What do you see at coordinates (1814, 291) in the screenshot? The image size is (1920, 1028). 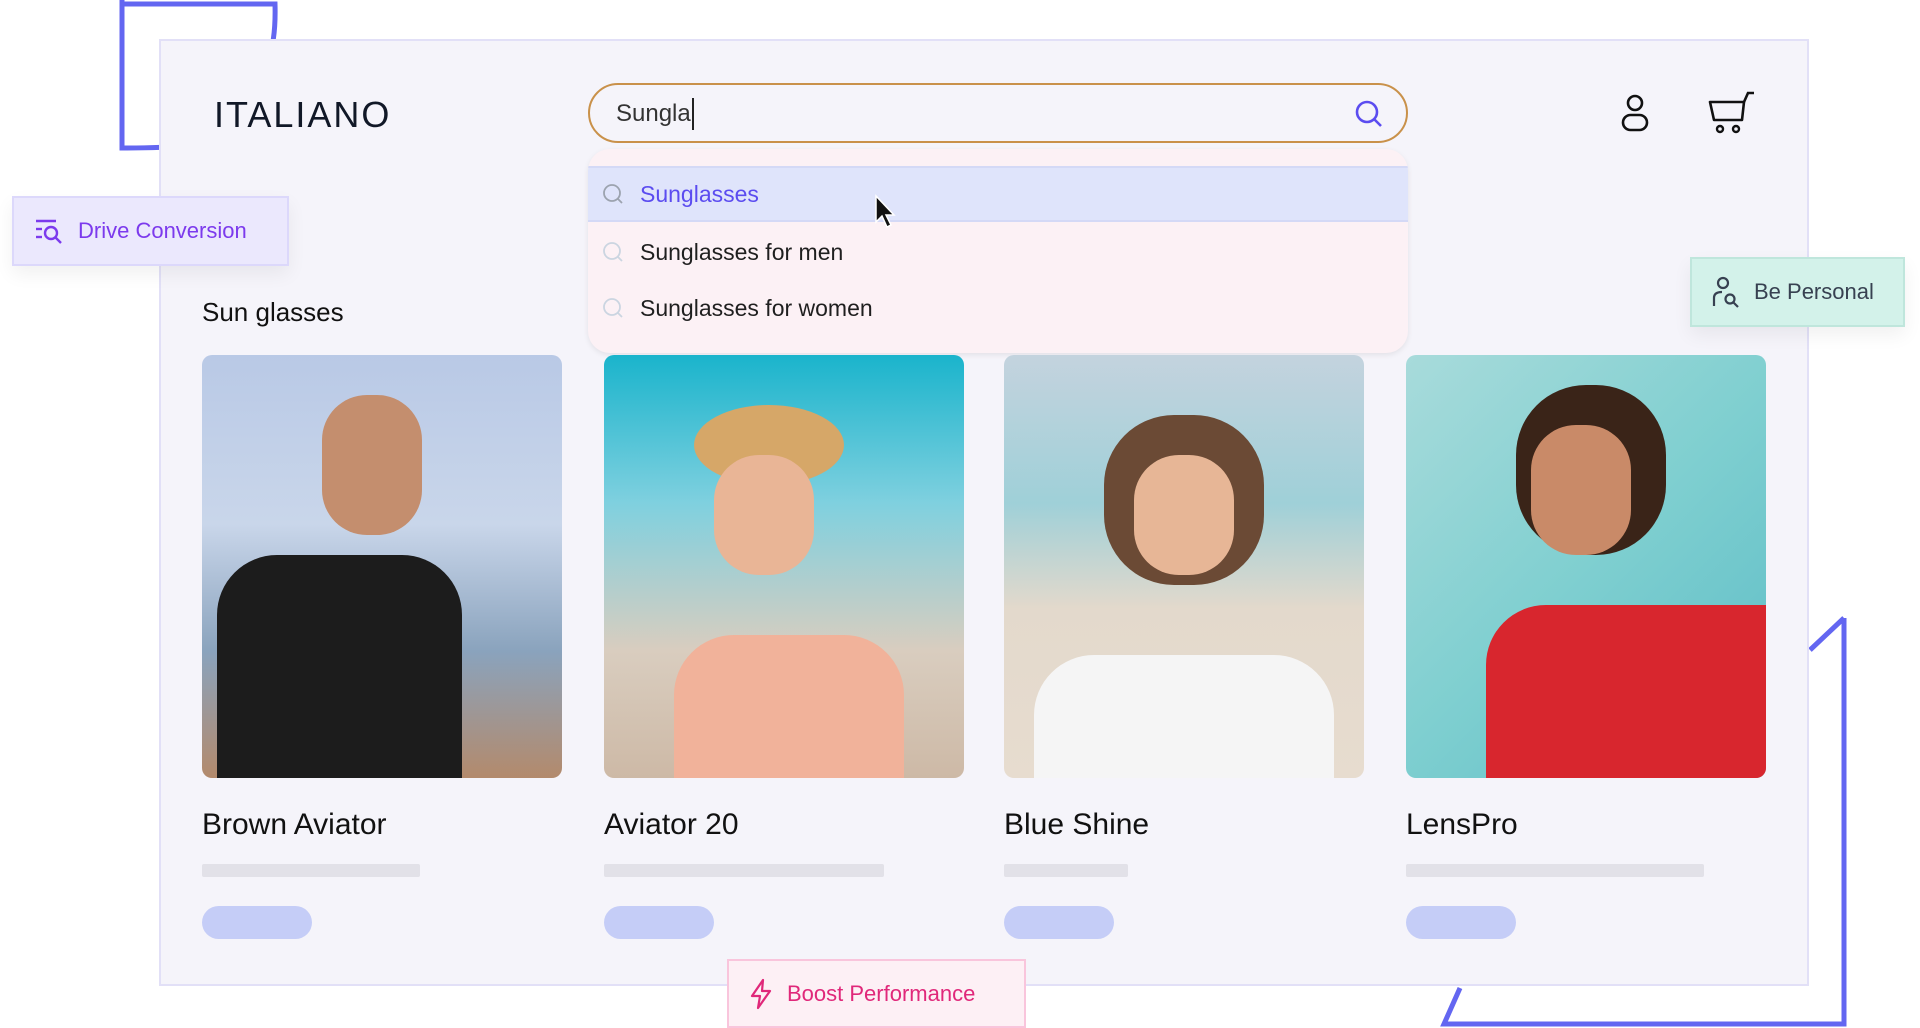 I see `badge-label: Be Personal` at bounding box center [1814, 291].